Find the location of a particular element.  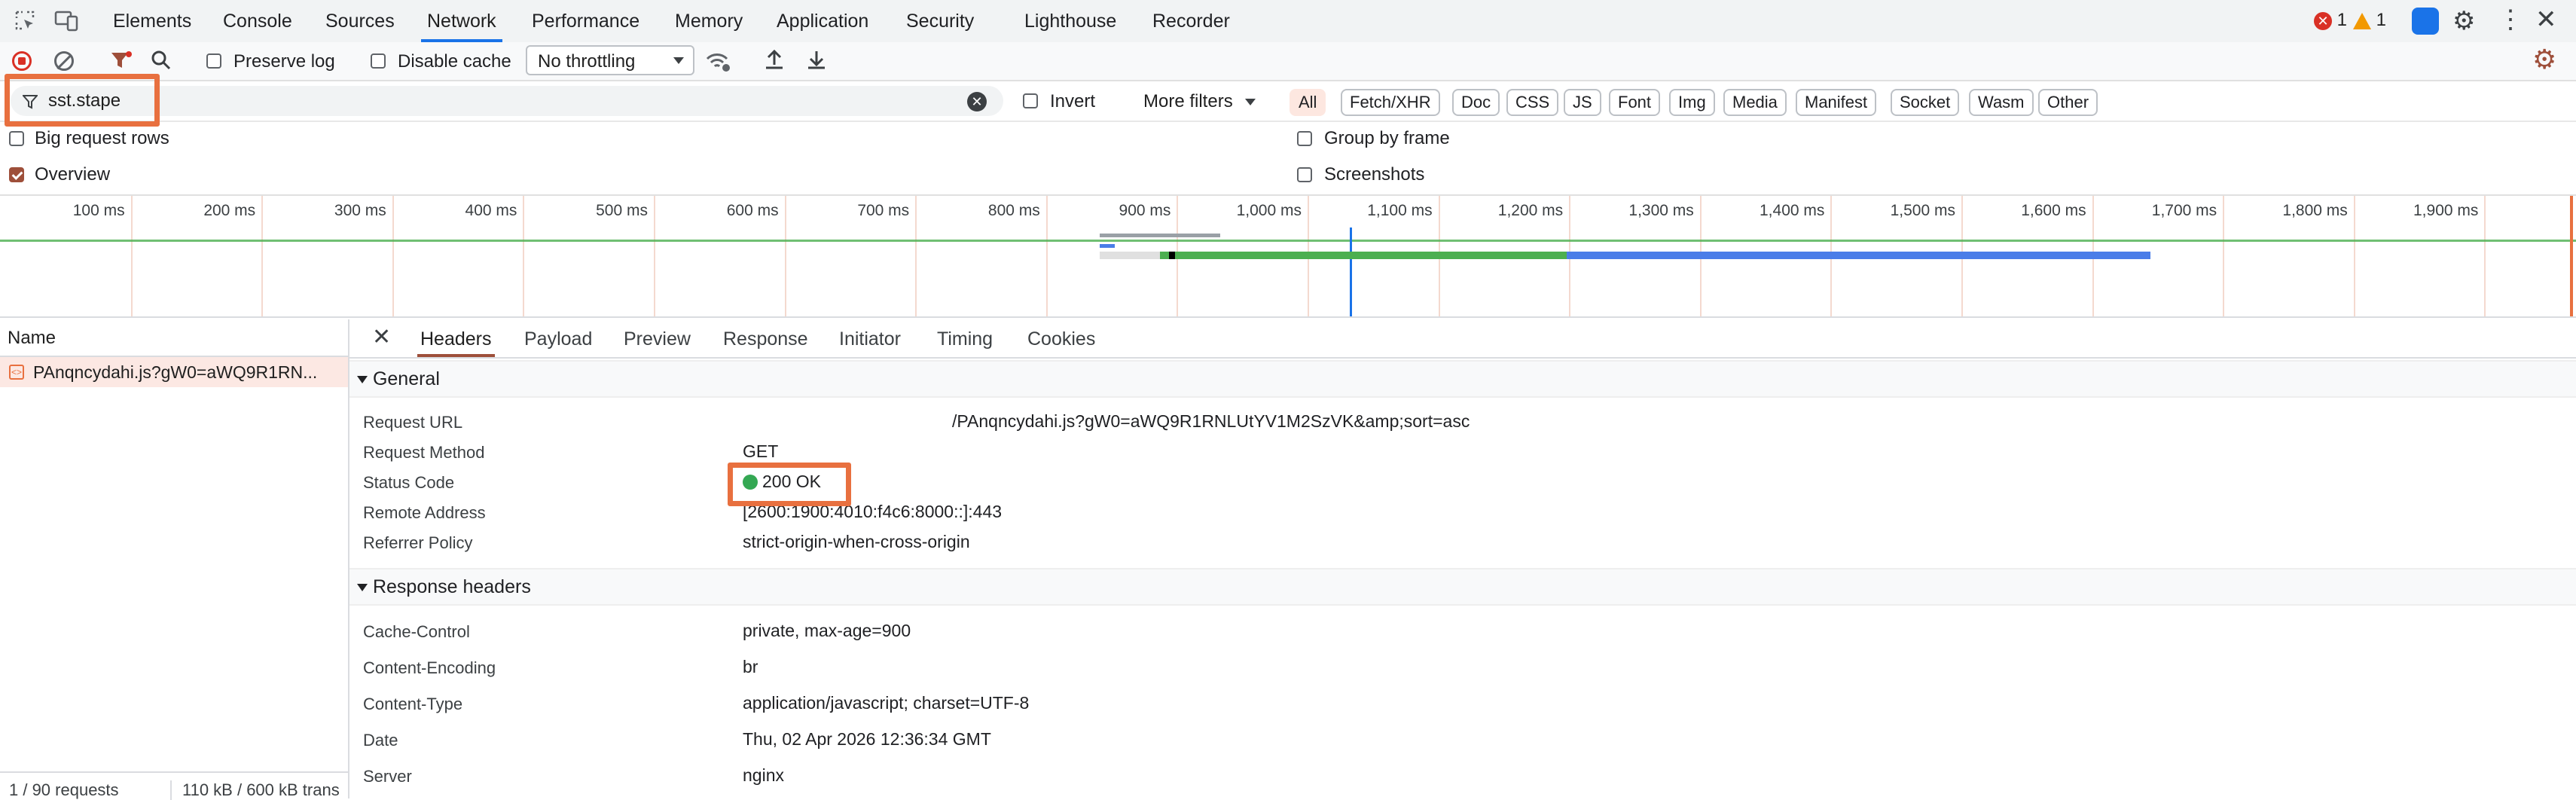

header-key: Date is located at coordinates (381, 740).